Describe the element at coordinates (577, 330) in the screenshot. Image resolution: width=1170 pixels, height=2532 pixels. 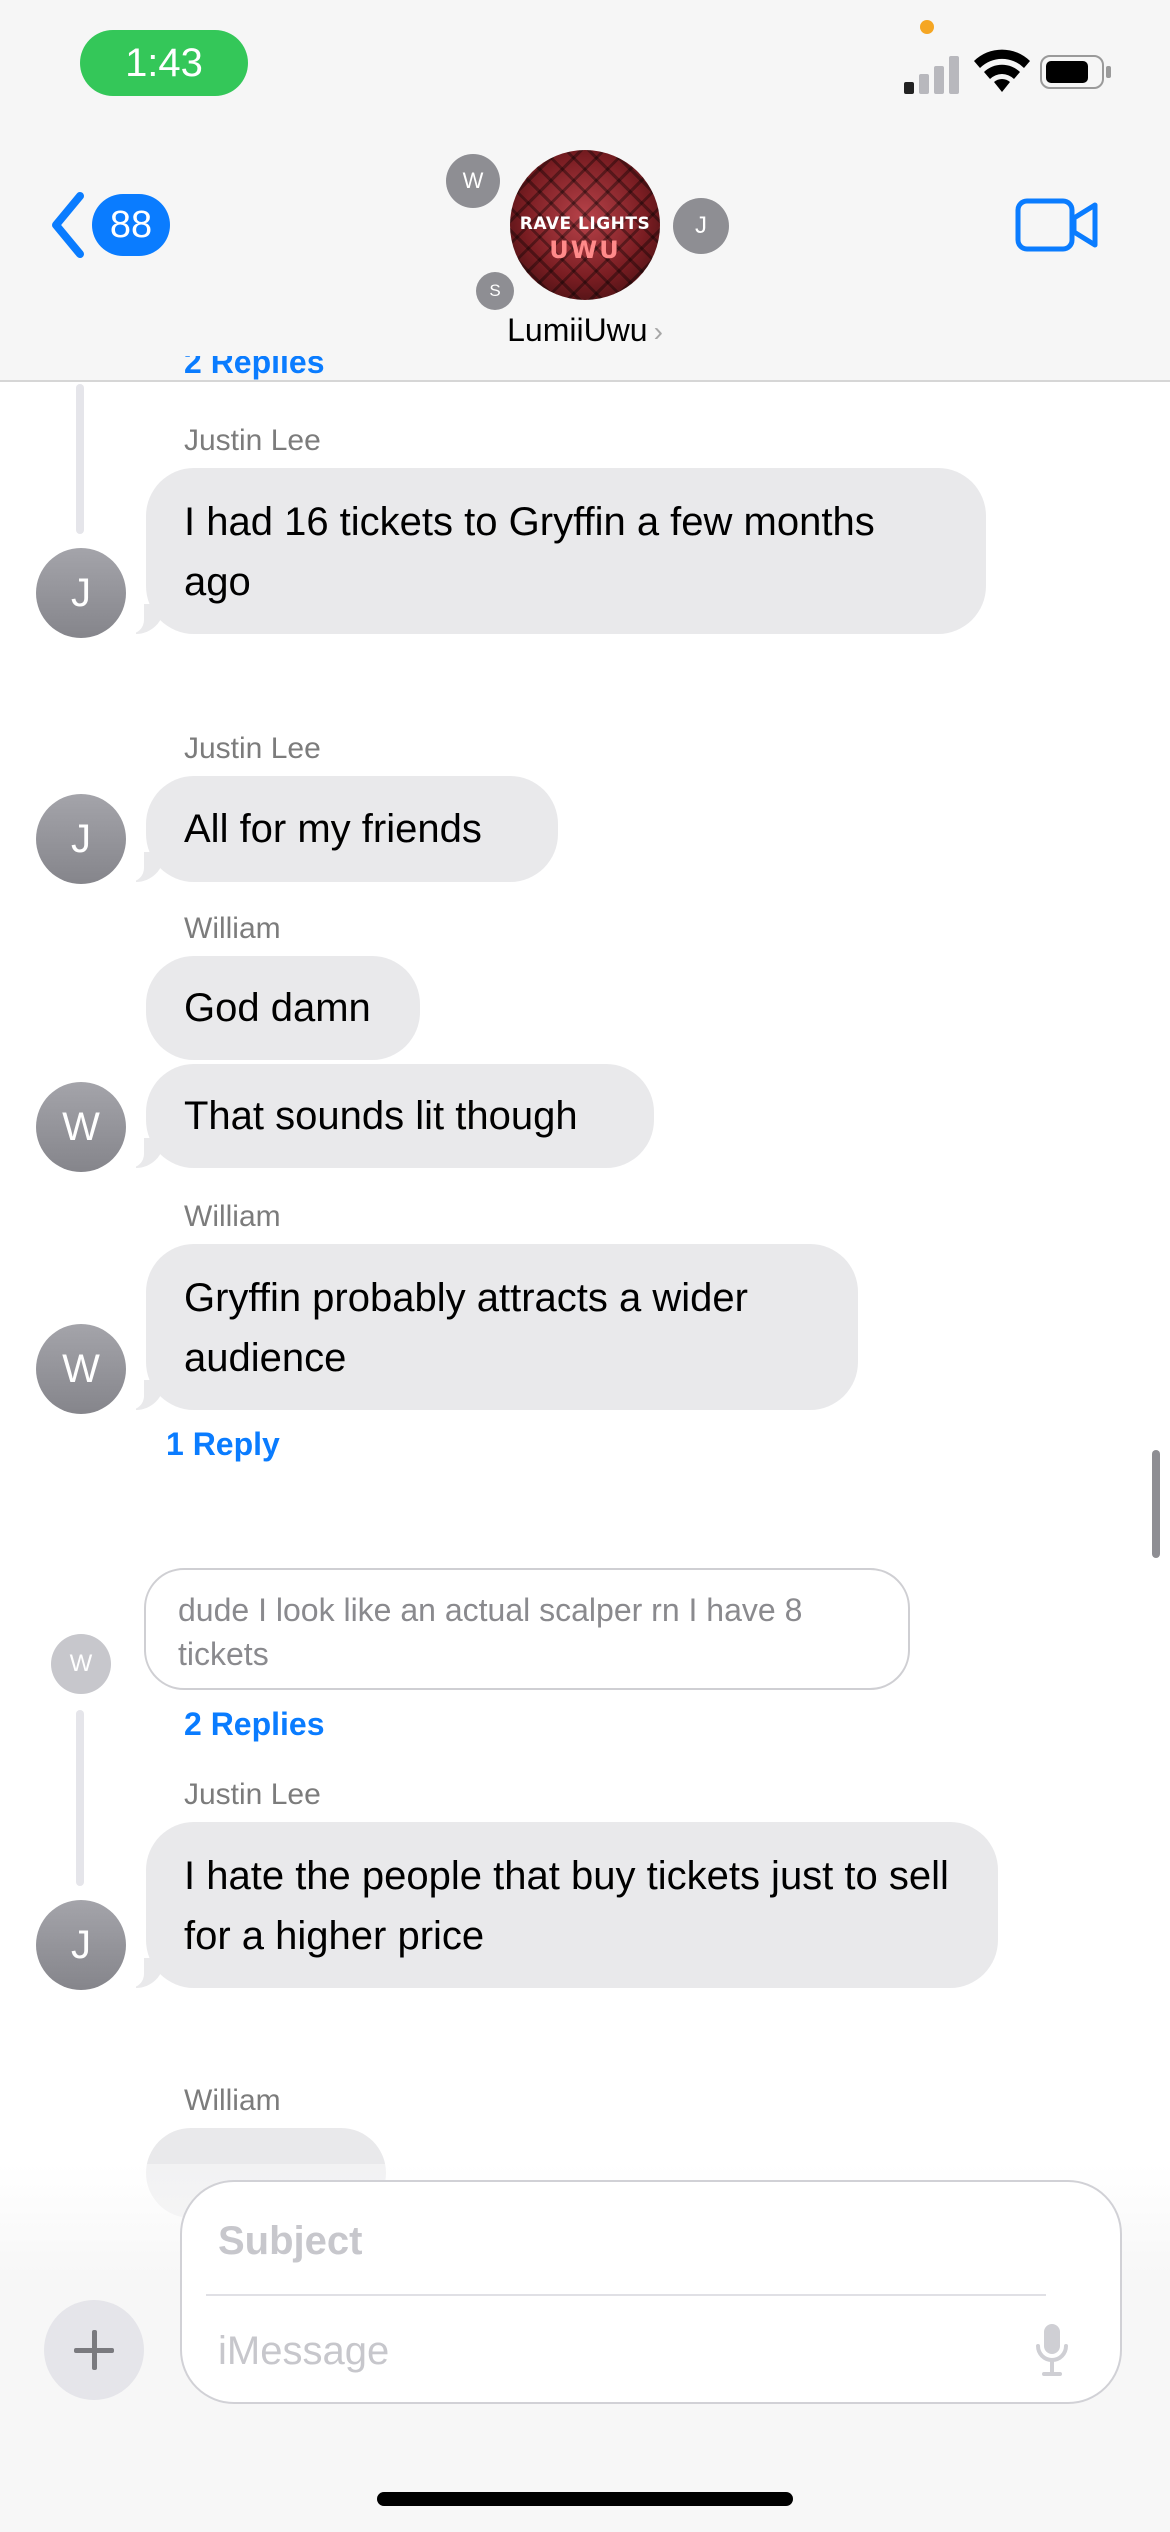
I see `group-name: LumiiUwu` at that location.